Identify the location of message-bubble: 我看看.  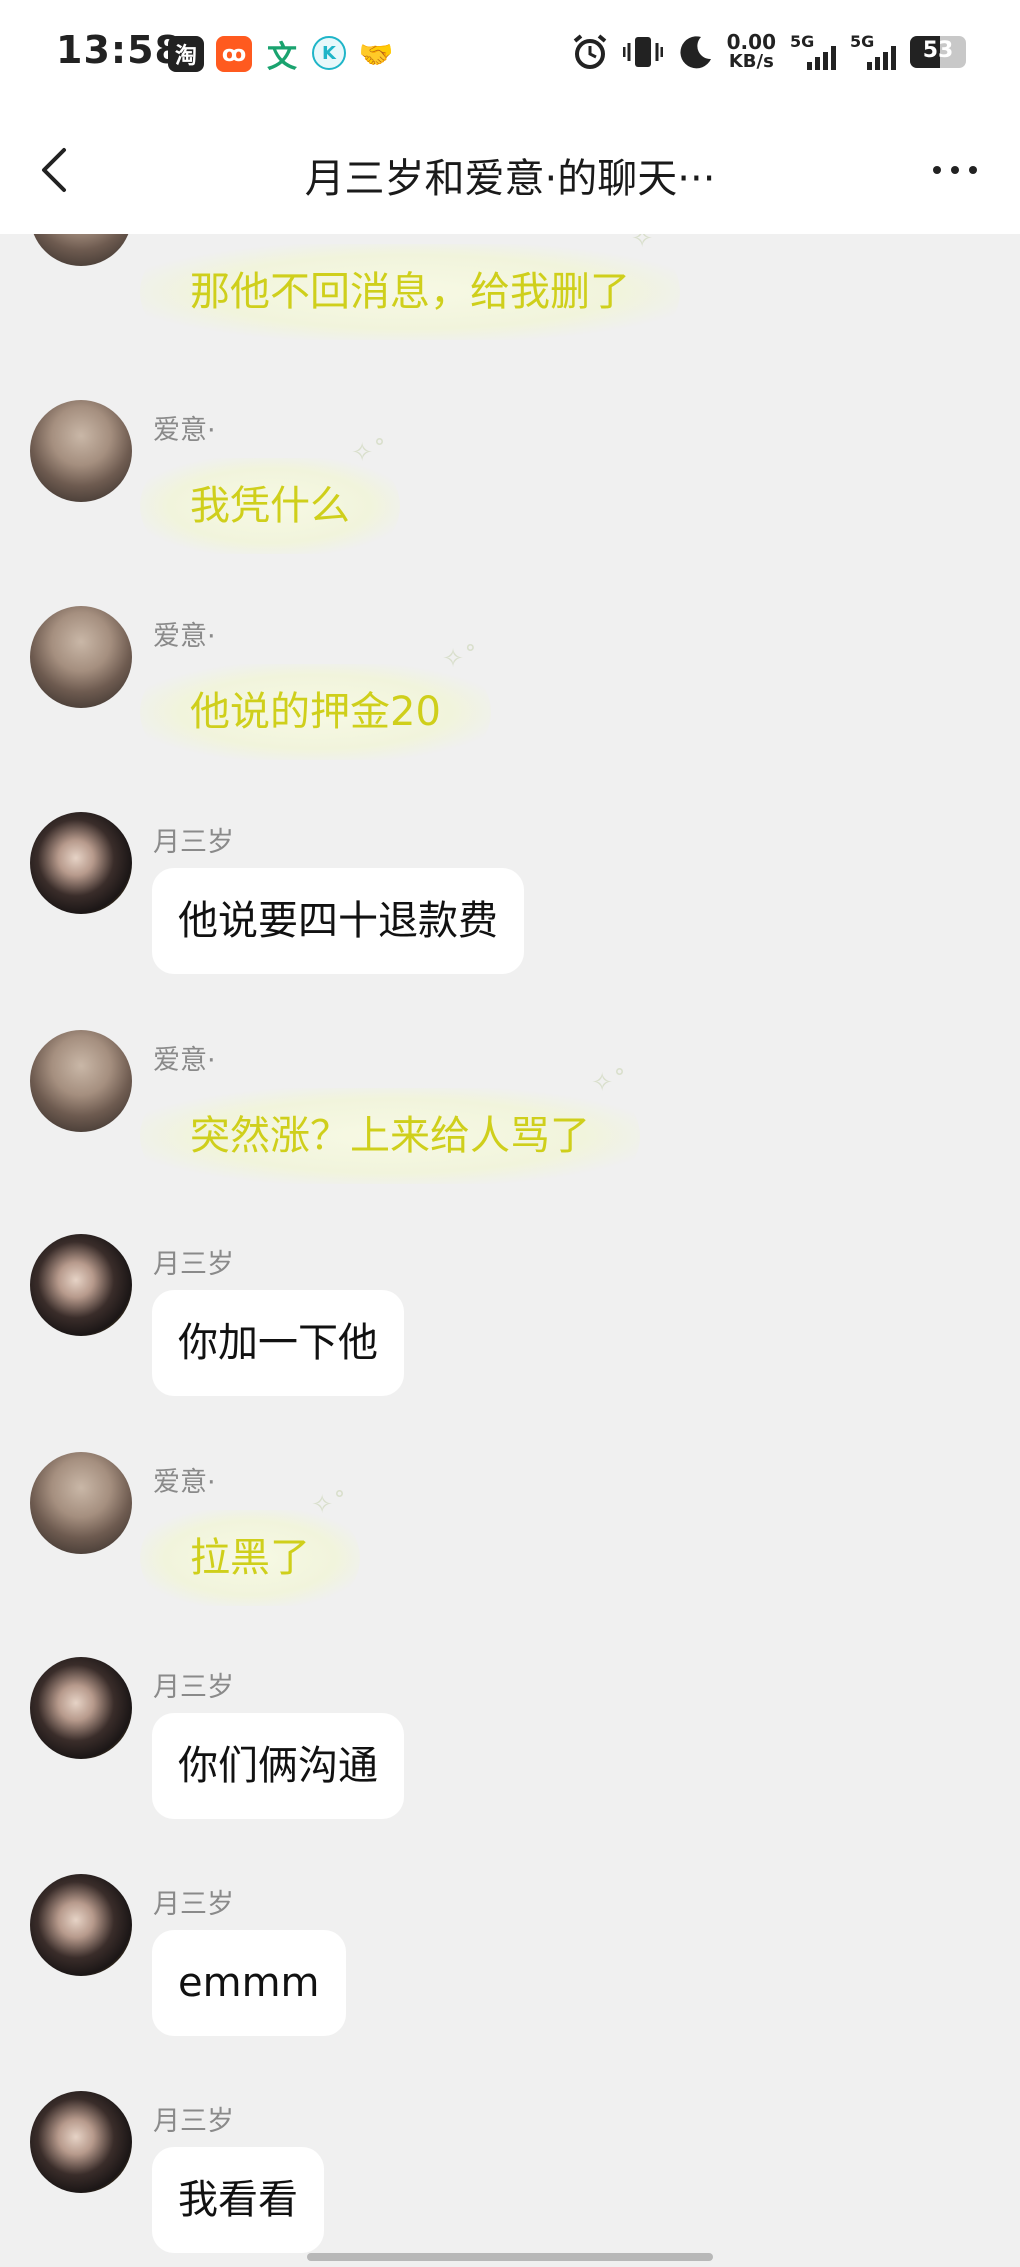
(238, 2200).